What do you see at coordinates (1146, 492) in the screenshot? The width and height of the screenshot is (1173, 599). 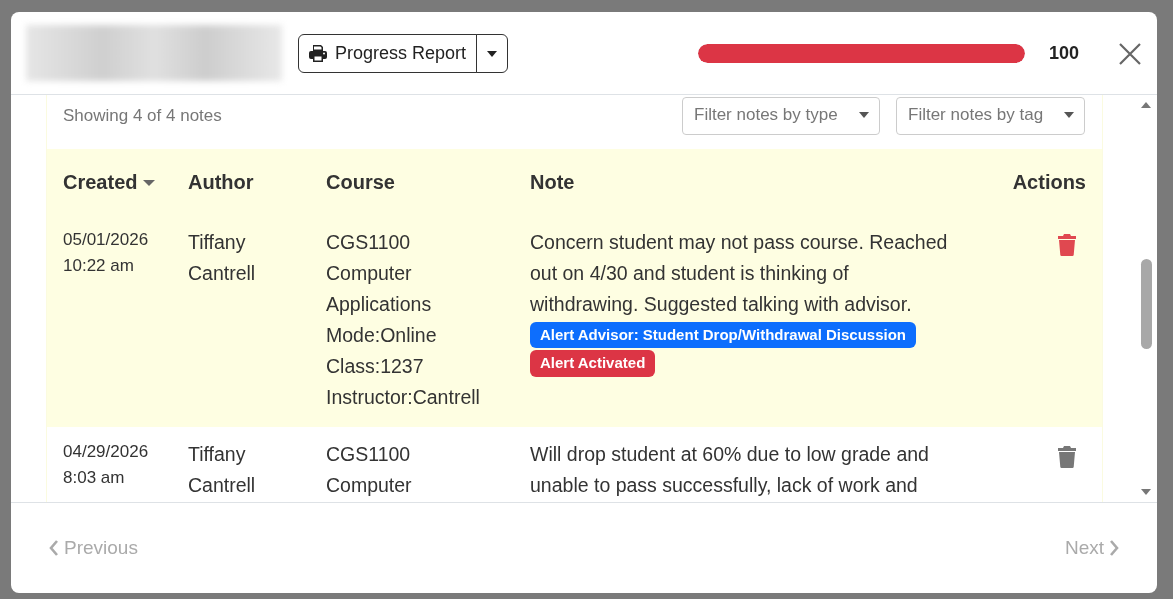 I see `scroll-down-icon` at bounding box center [1146, 492].